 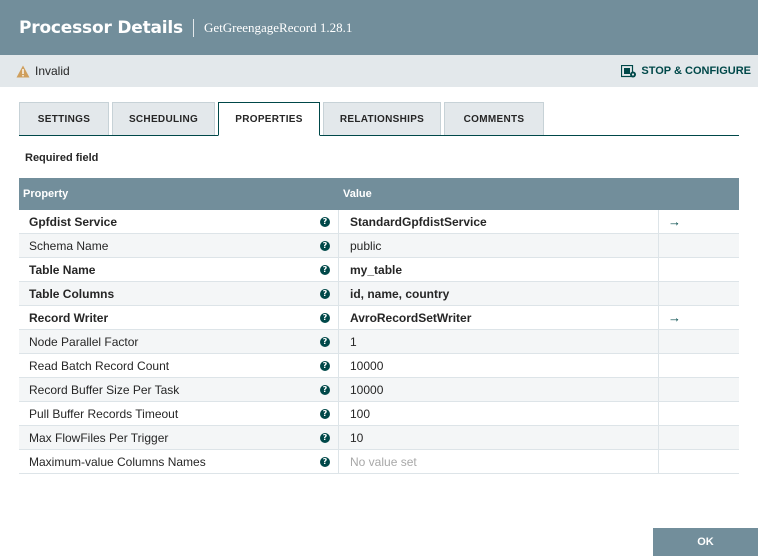 What do you see at coordinates (269, 119) in the screenshot?
I see `tab-properties: PROPERTIES` at bounding box center [269, 119].